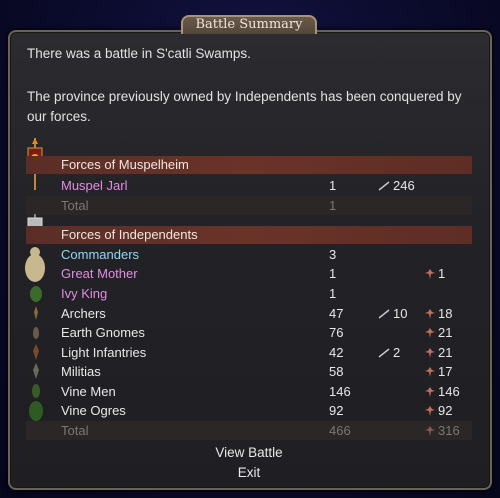 Image resolution: width=500 pixels, height=498 pixels. Describe the element at coordinates (84, 293) in the screenshot. I see `unit-name: Ivy King` at that location.